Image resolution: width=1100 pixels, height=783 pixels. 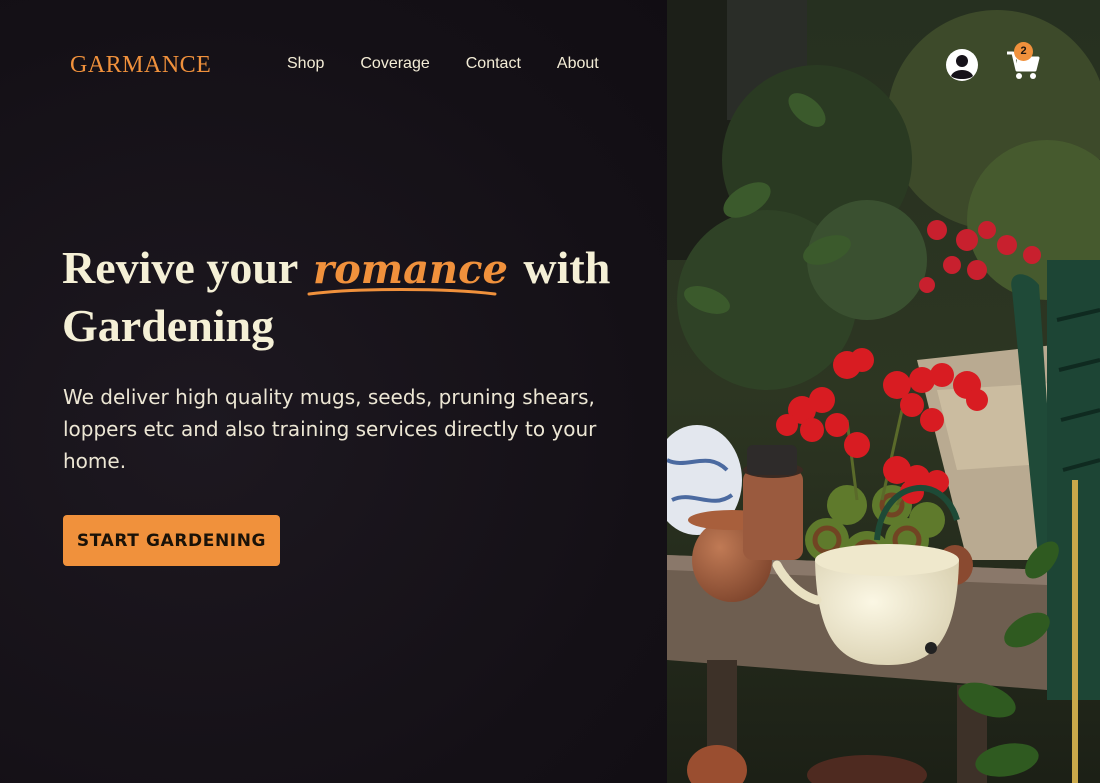 I want to click on cart-count-badge: 2, so click(x=1023, y=51).